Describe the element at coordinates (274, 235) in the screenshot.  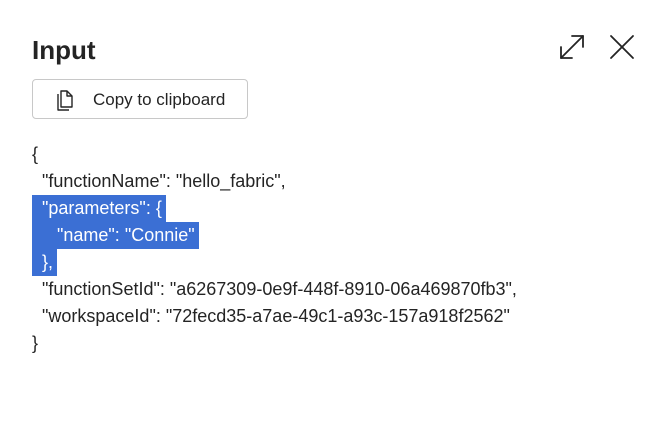
I see `code-line: "name": "Connie"` at that location.